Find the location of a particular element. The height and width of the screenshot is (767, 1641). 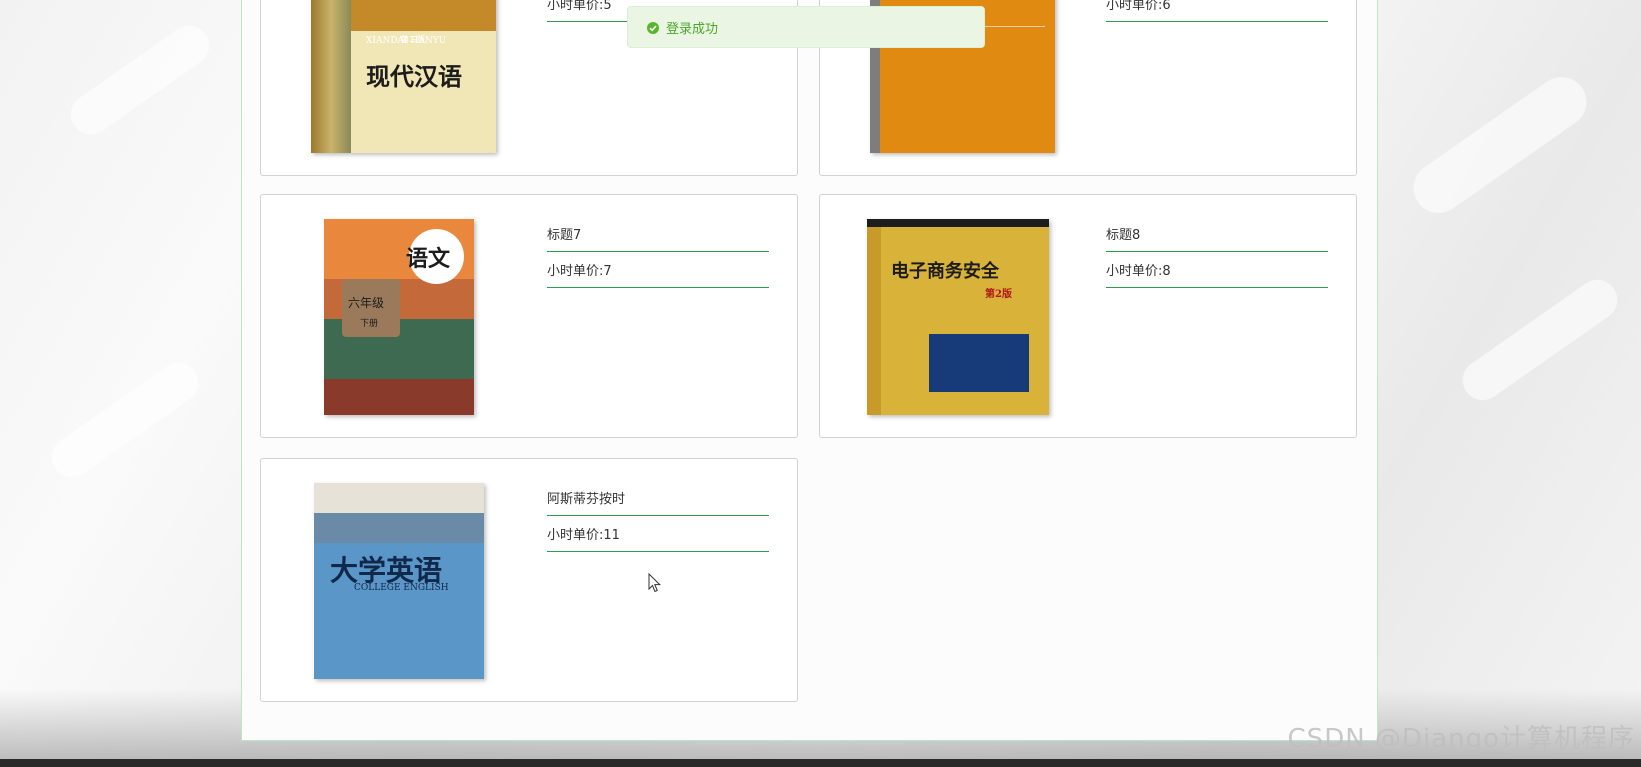

book-price: 小时单价:6 is located at coordinates (1217, 11).